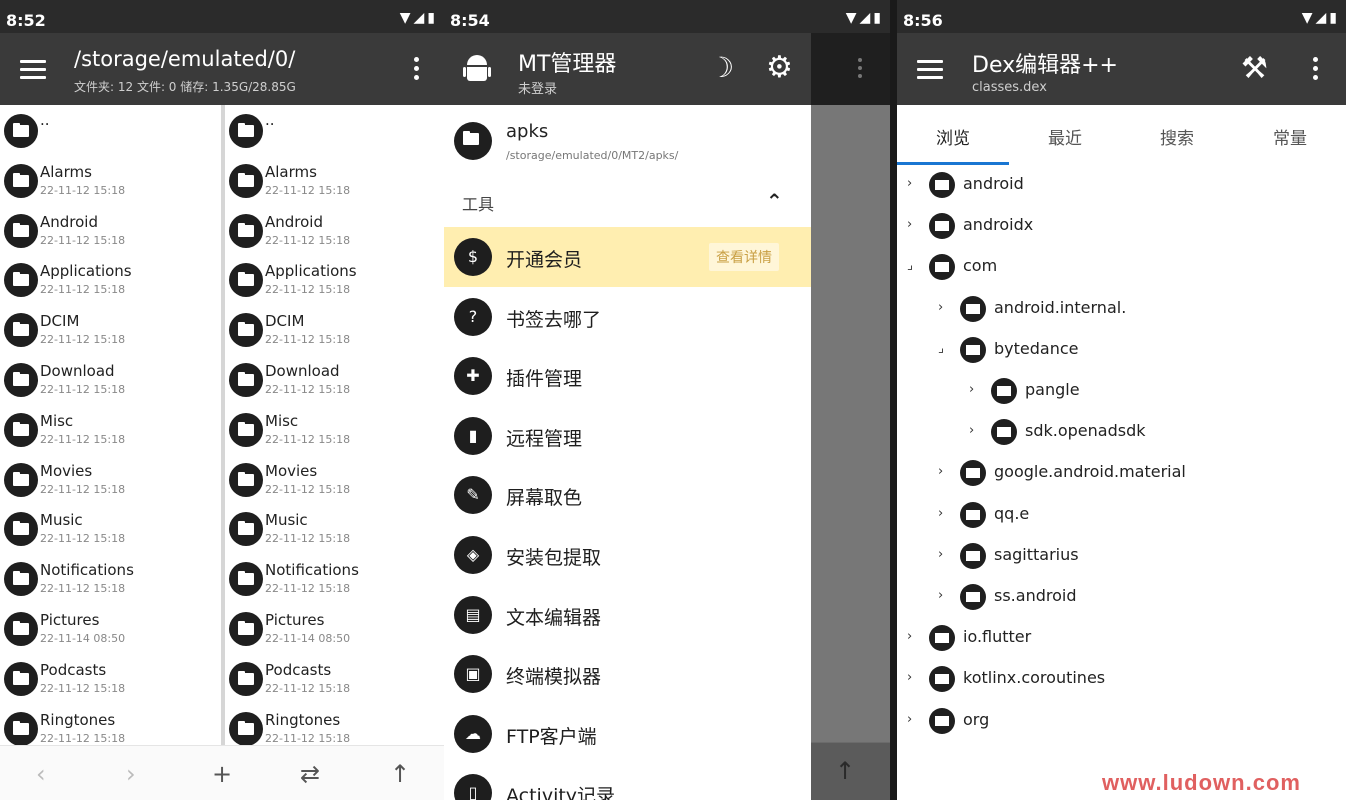  I want to click on section-tools: 工具 ⌃, so click(627, 200).